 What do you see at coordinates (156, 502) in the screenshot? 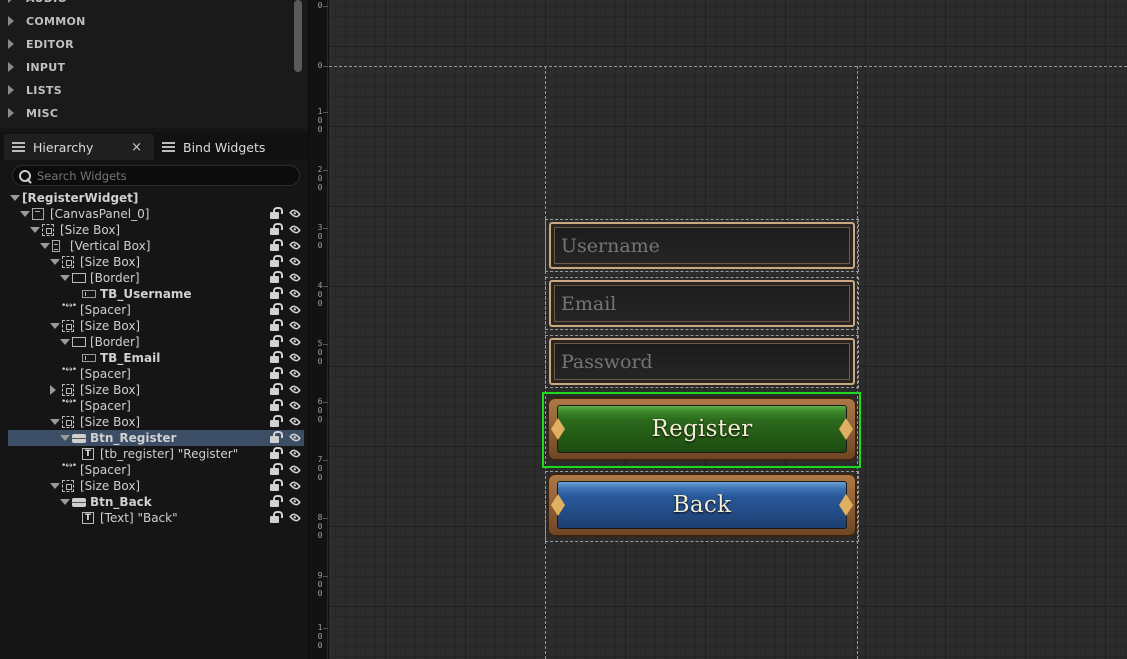
I see `tree-row: Btn_Back` at bounding box center [156, 502].